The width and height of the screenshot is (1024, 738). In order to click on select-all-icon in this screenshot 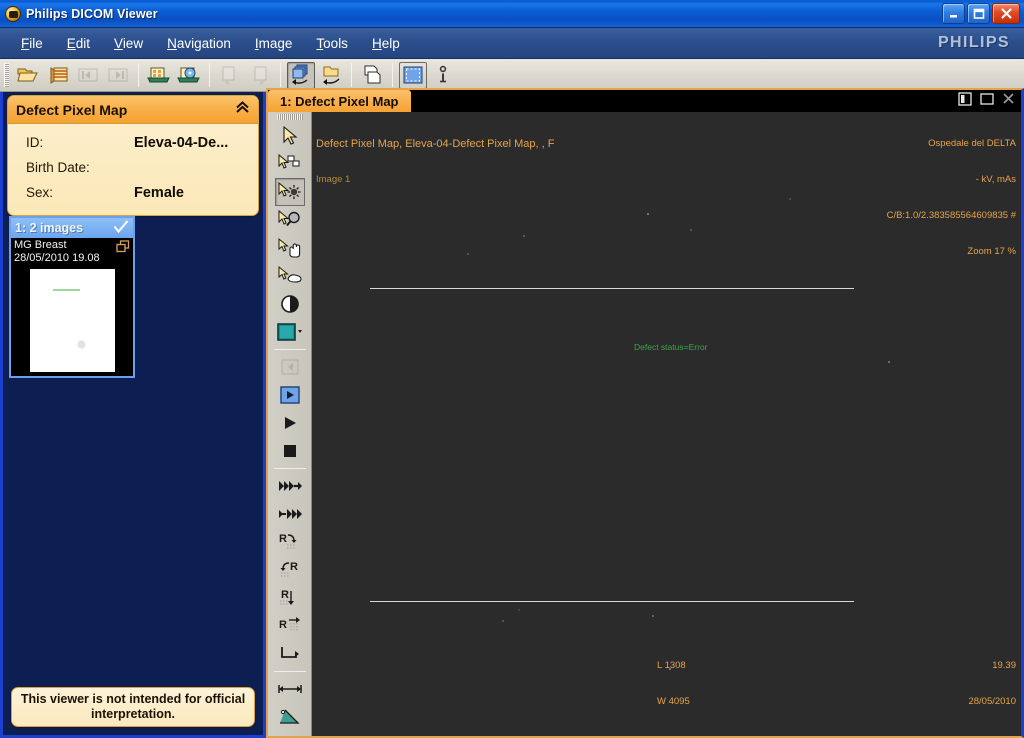, I will do `click(413, 75)`.